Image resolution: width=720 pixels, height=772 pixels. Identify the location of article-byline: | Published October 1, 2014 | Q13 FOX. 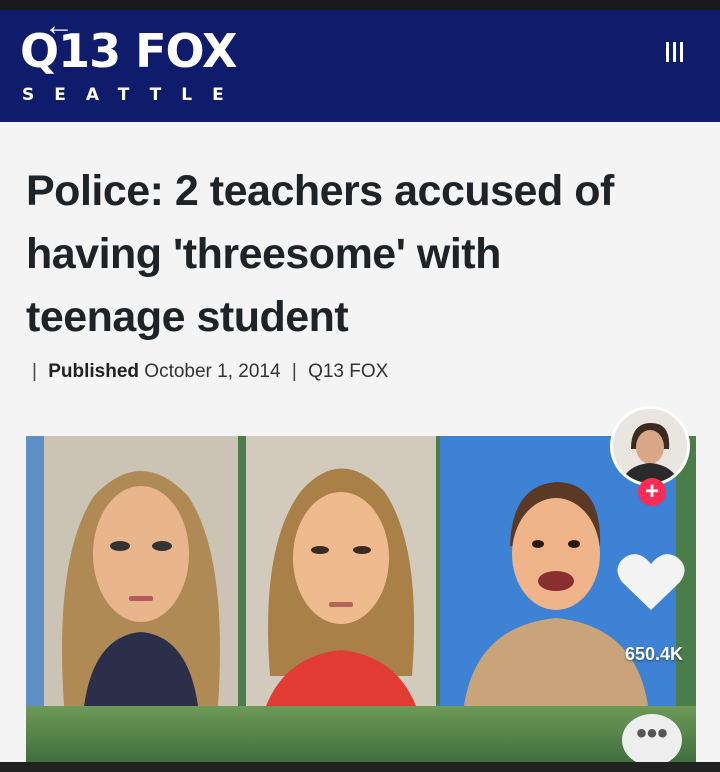
(356, 372).